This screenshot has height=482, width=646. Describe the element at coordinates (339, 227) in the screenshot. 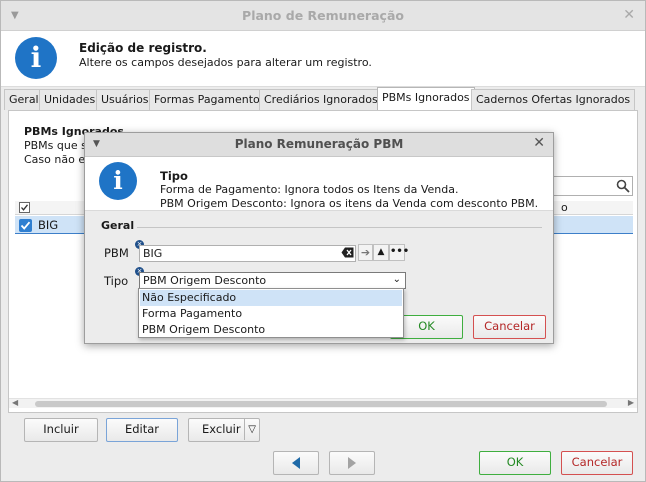

I see `group-divider` at that location.